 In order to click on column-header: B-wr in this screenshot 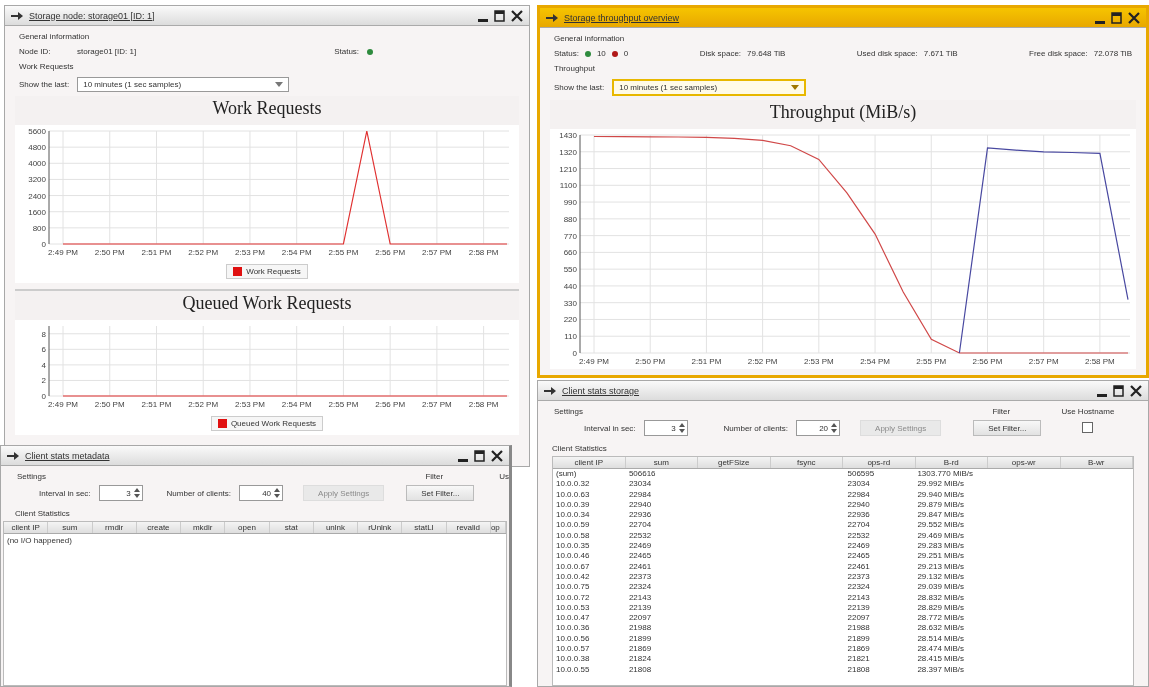, I will do `click(1096, 462)`.